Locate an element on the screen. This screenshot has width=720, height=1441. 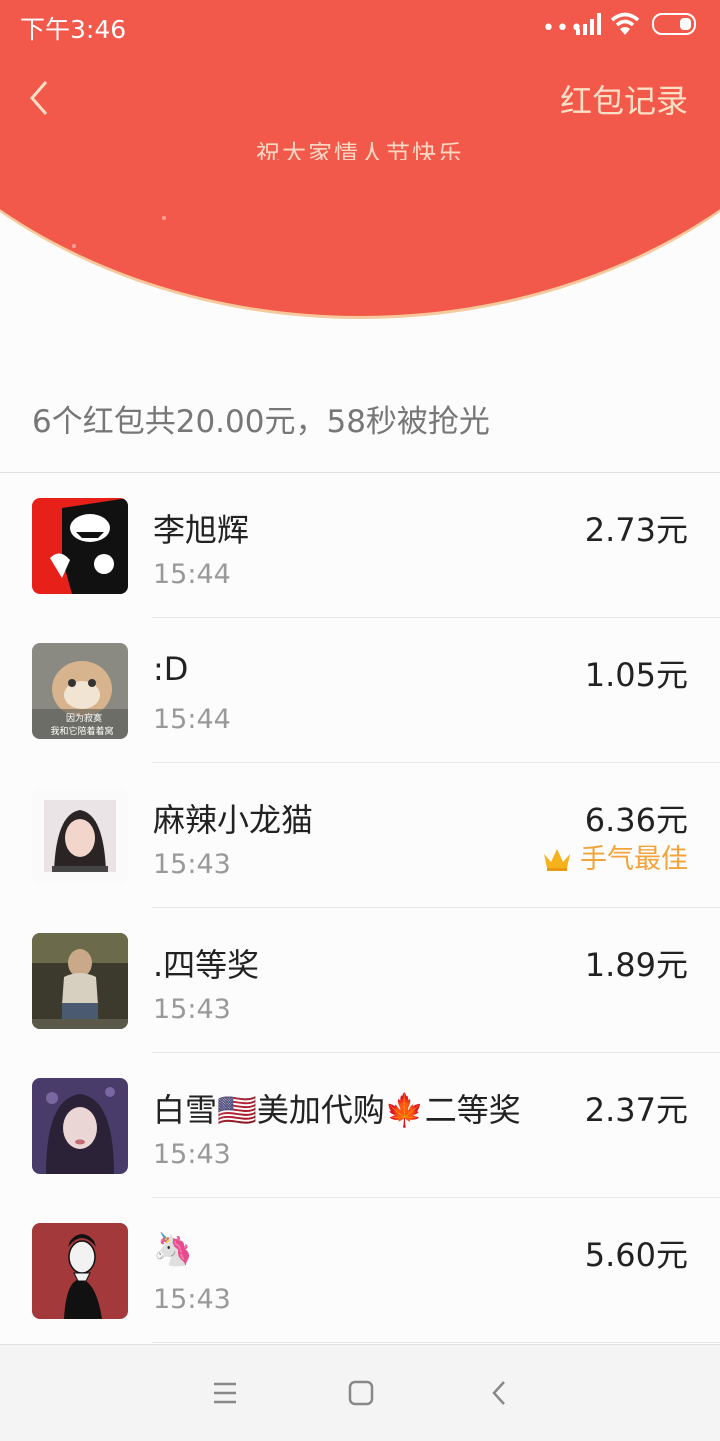
back-button is located at coordinates (42, 98).